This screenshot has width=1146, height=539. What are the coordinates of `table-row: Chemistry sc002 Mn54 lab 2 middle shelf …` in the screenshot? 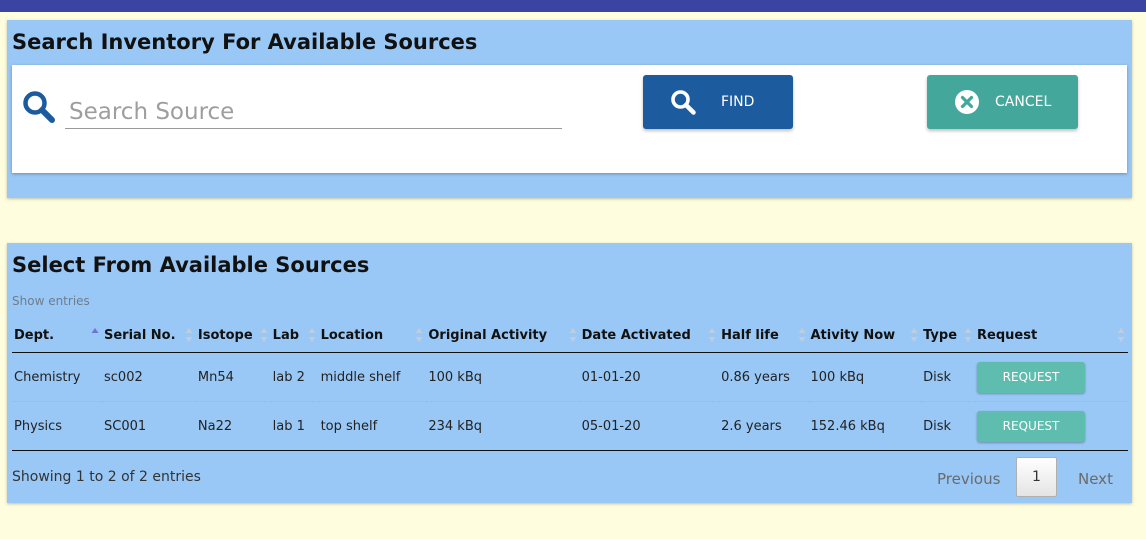 It's located at (570, 377).